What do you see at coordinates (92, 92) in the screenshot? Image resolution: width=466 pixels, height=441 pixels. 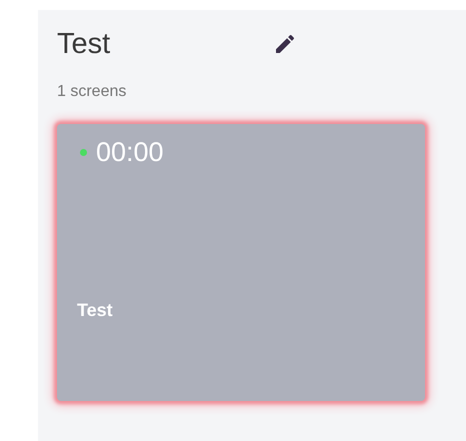 I see `screen-count: 1 screens` at bounding box center [92, 92].